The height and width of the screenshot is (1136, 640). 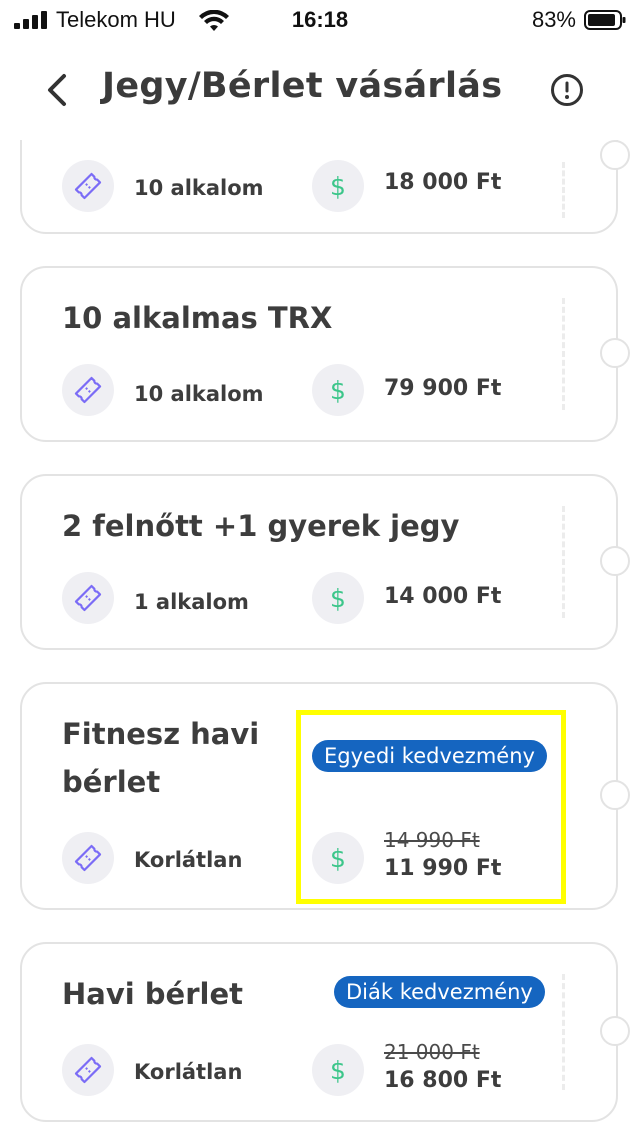 What do you see at coordinates (439, 992) in the screenshot?
I see `discount-badge: Diák kedvezmény` at bounding box center [439, 992].